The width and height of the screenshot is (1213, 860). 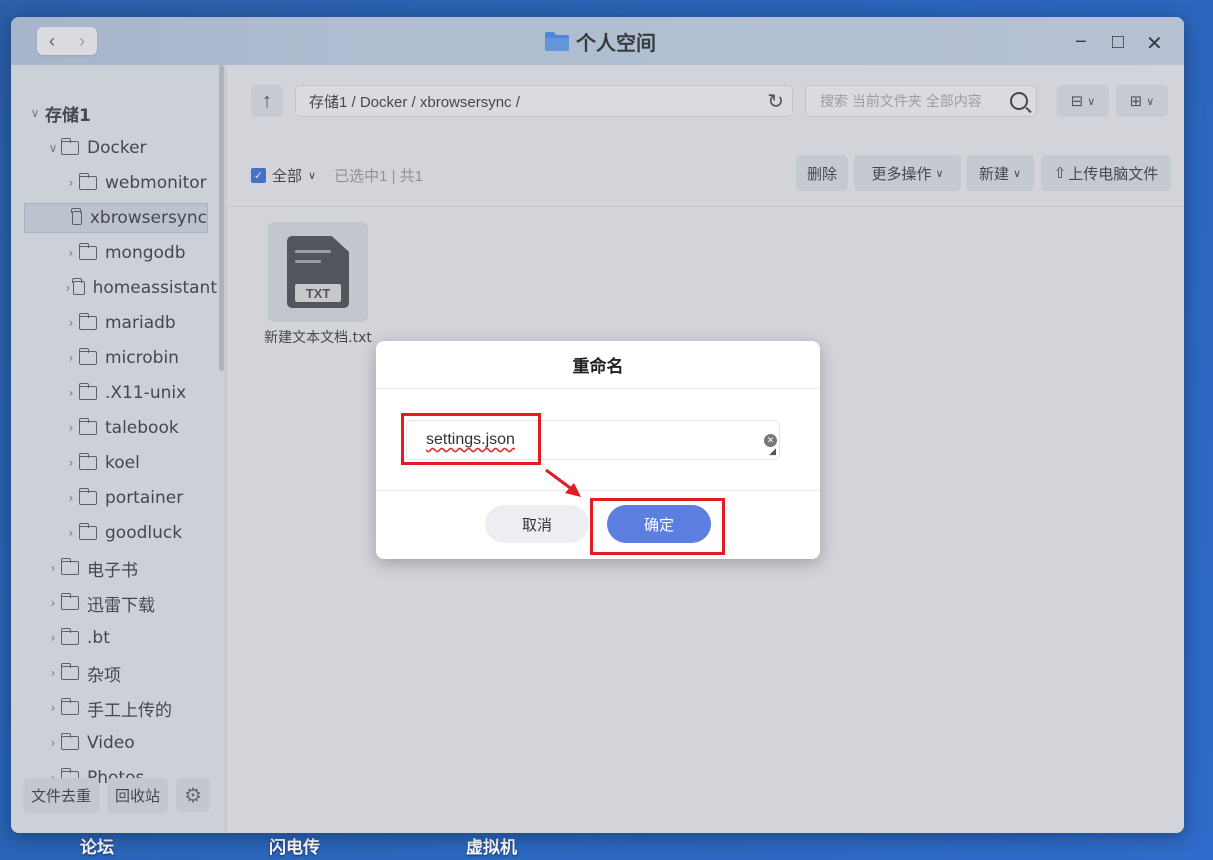 What do you see at coordinates (657, 526) in the screenshot?
I see `annotation-box-confirm` at bounding box center [657, 526].